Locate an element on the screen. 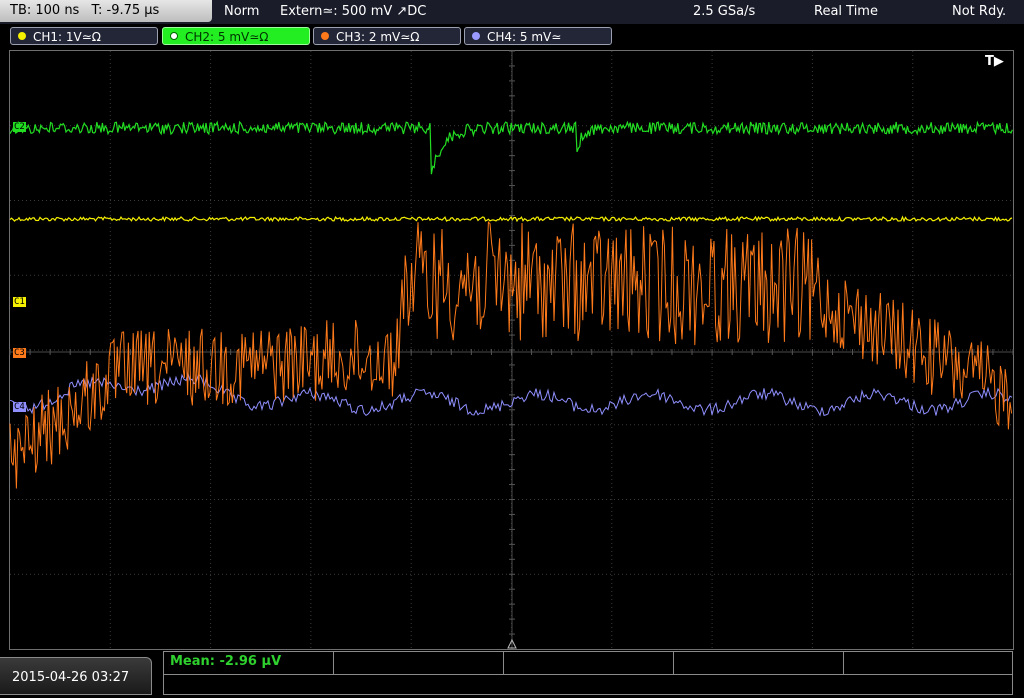  measurement-divider is located at coordinates (588, 674).